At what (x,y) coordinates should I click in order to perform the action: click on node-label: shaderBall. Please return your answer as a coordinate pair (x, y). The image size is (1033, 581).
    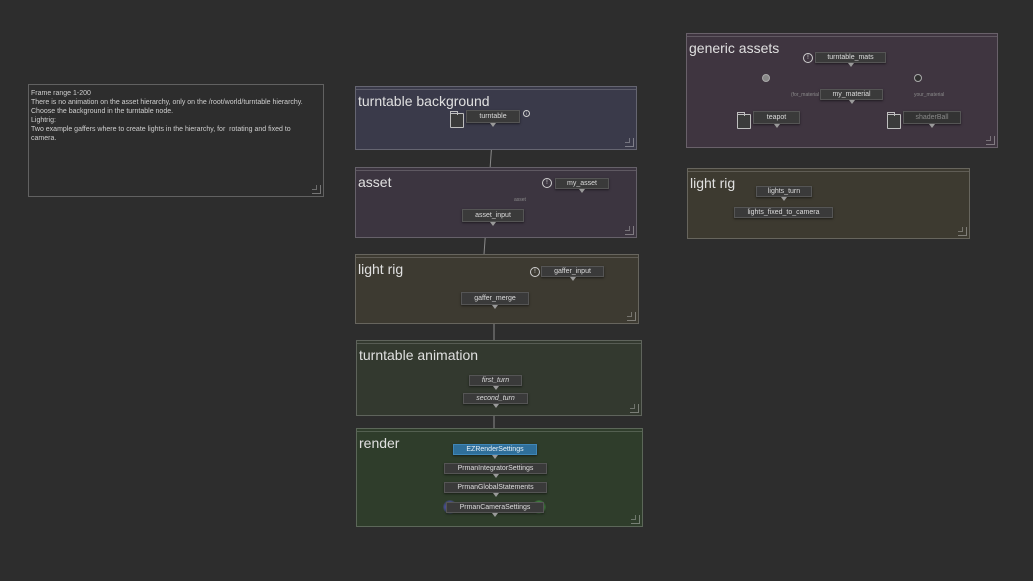
    Looking at the image, I should click on (932, 117).